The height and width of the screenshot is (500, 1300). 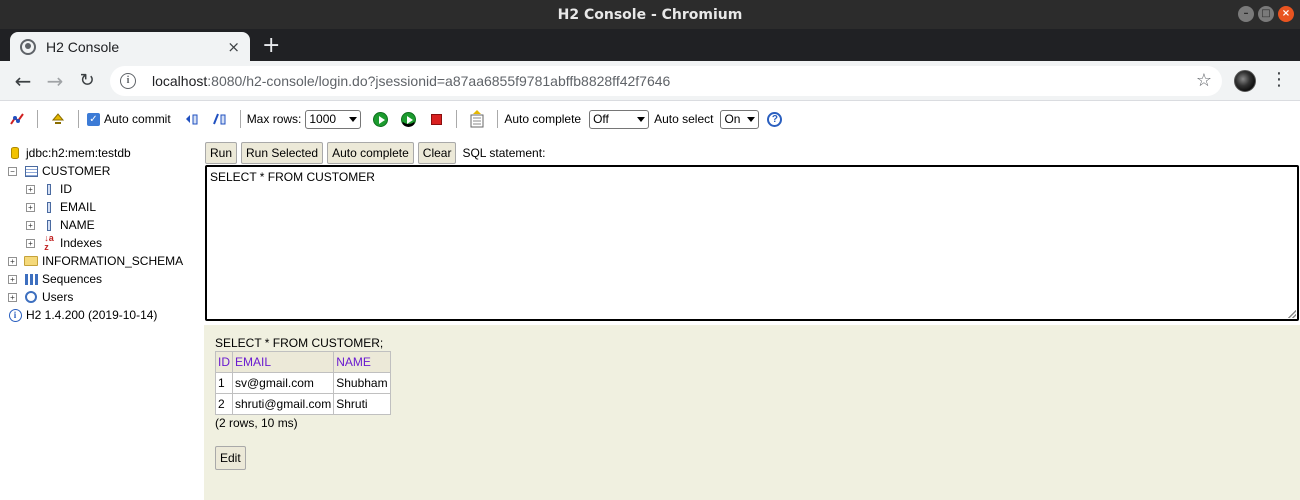 What do you see at coordinates (408, 119) in the screenshot?
I see `run-selected-icon` at bounding box center [408, 119].